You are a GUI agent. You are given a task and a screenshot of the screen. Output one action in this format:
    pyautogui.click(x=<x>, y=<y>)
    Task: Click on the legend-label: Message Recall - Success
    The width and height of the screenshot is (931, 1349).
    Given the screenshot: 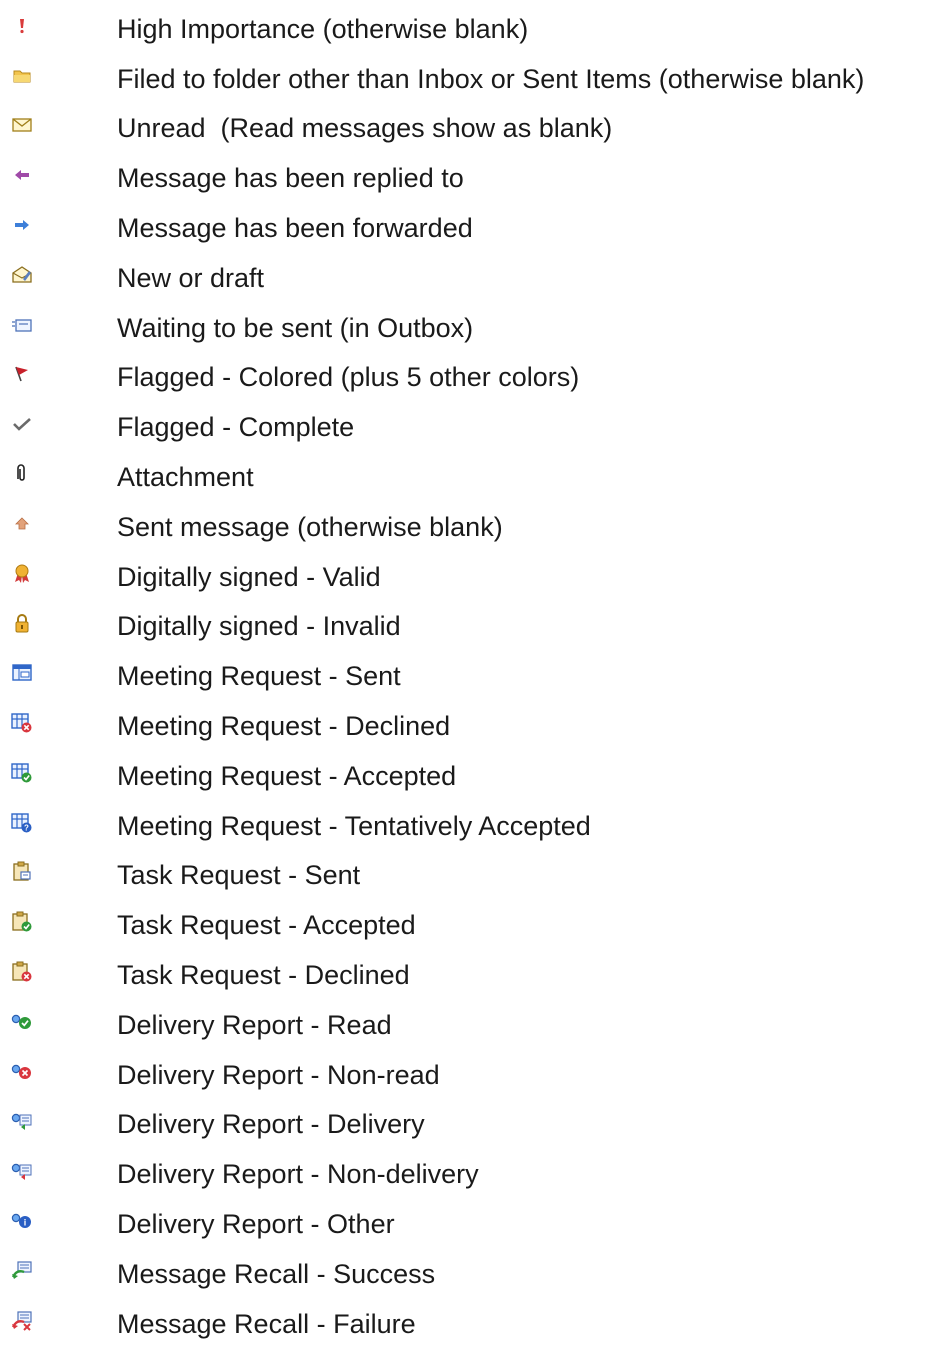 What is the action you would take?
    pyautogui.click(x=276, y=1273)
    